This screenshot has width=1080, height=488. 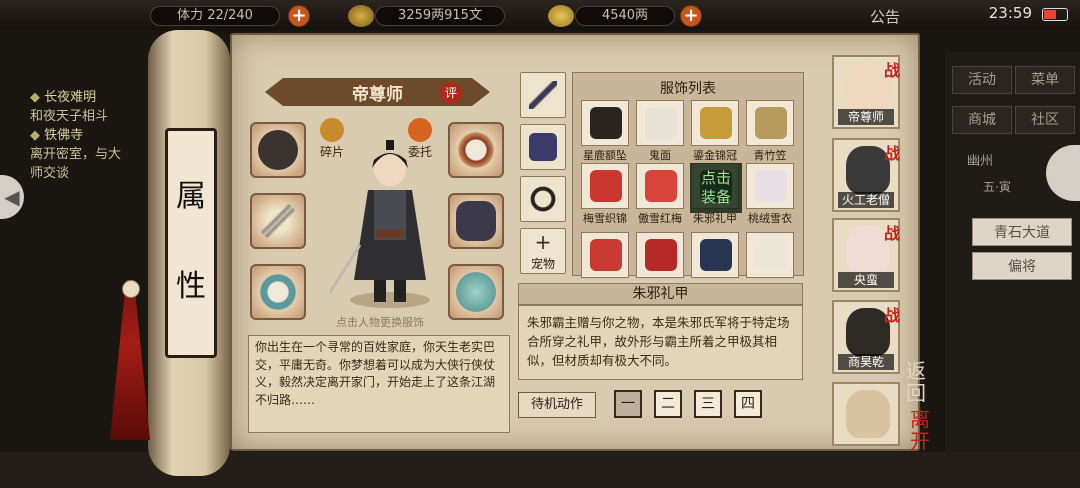 What do you see at coordinates (97, 97) in the screenshot?
I see `quest-title: 长夜难明` at bounding box center [97, 97].